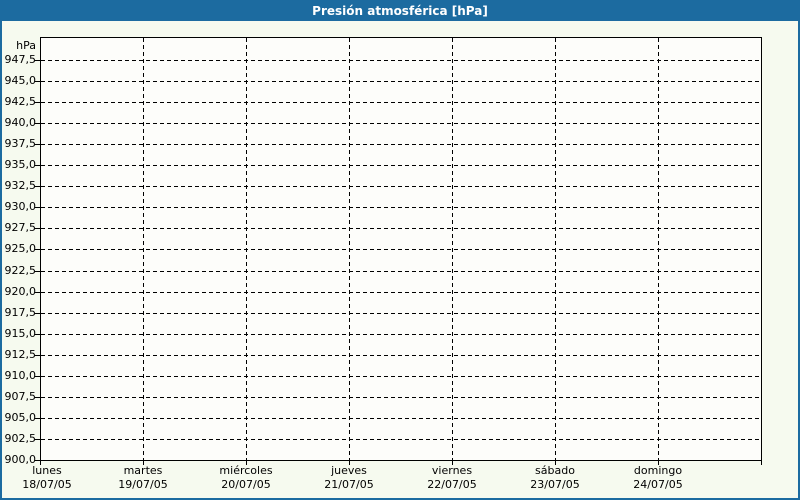  What do you see at coordinates (26, 45) in the screenshot?
I see `y-axis-unit-label: hPa` at bounding box center [26, 45].